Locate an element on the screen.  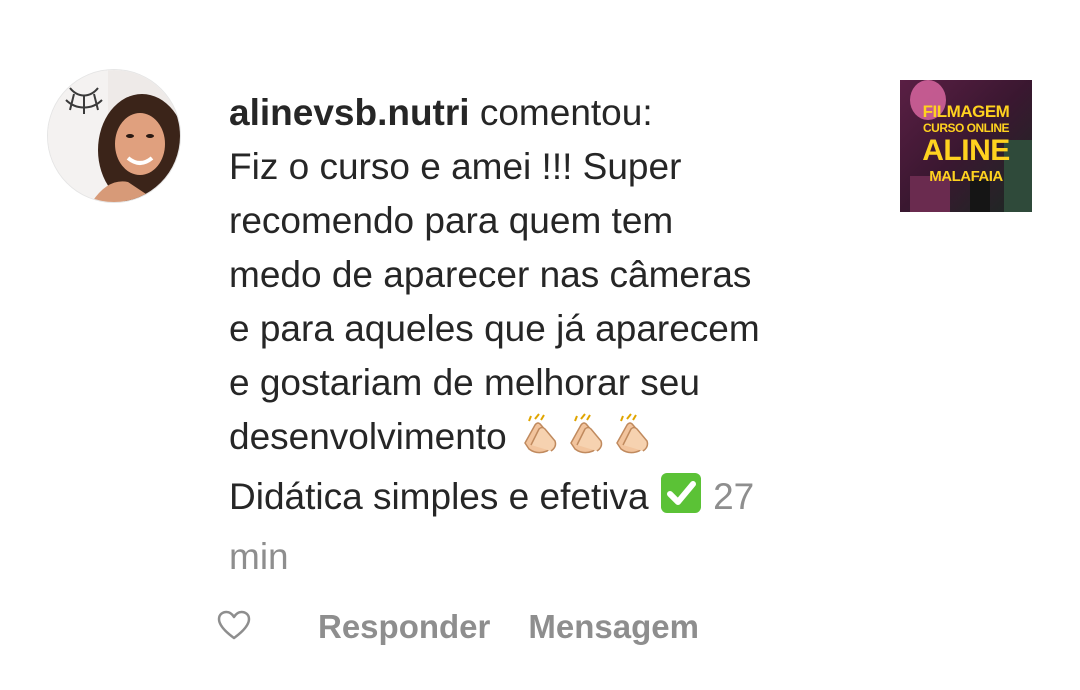
comment-header: alinevsb.nutri comentou: is located at coordinates (539, 113).